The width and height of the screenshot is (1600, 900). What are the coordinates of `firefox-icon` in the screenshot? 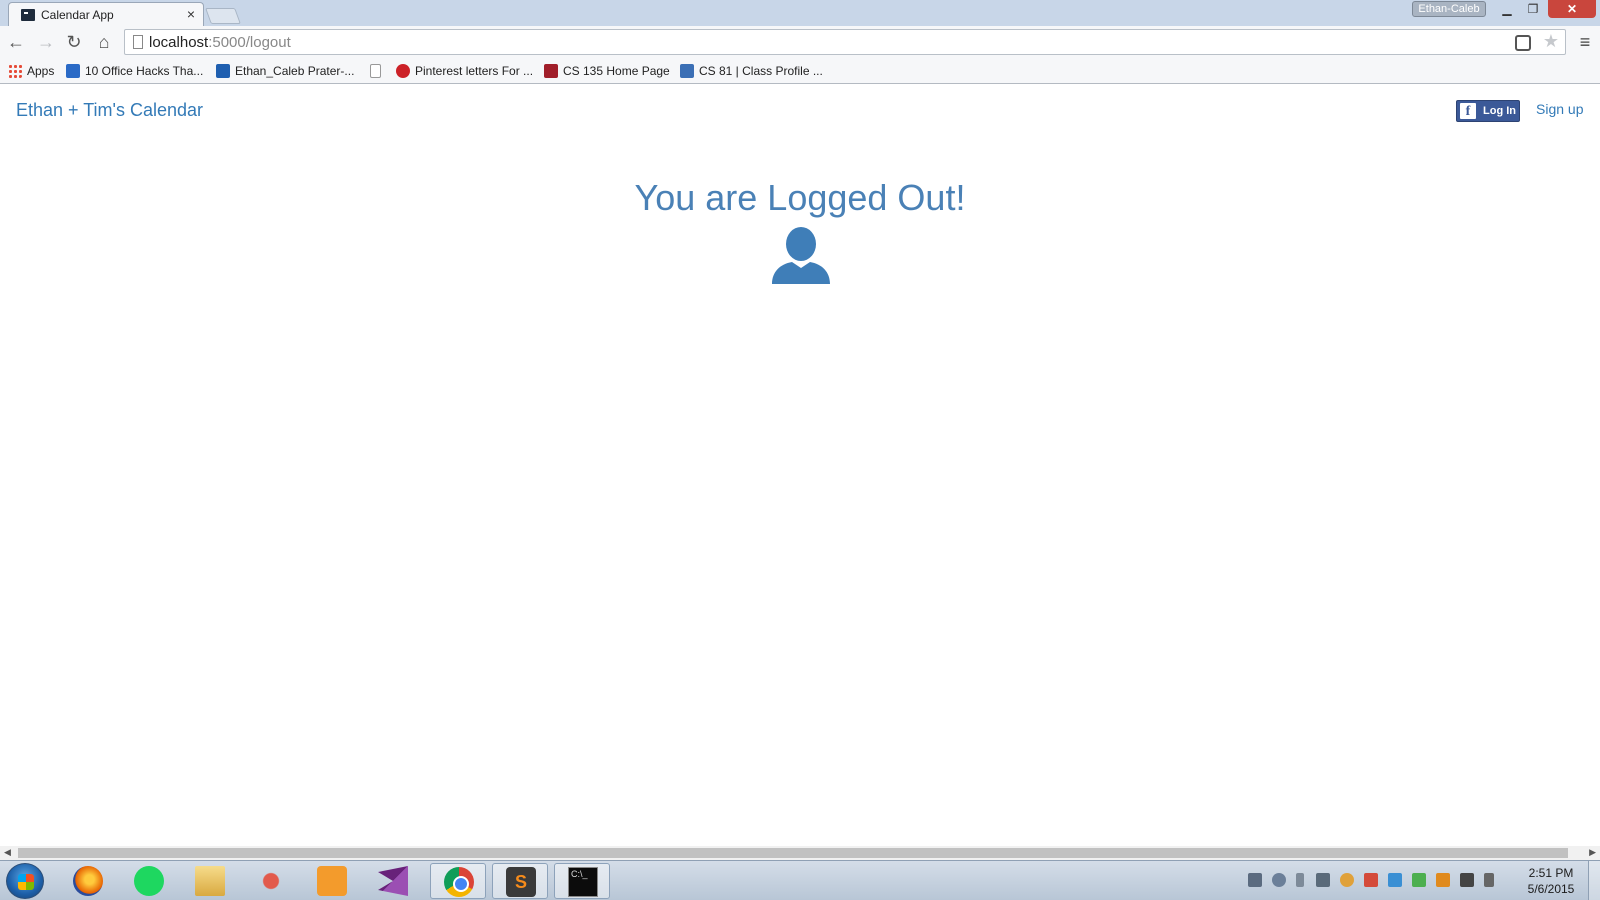 It's located at (88, 881).